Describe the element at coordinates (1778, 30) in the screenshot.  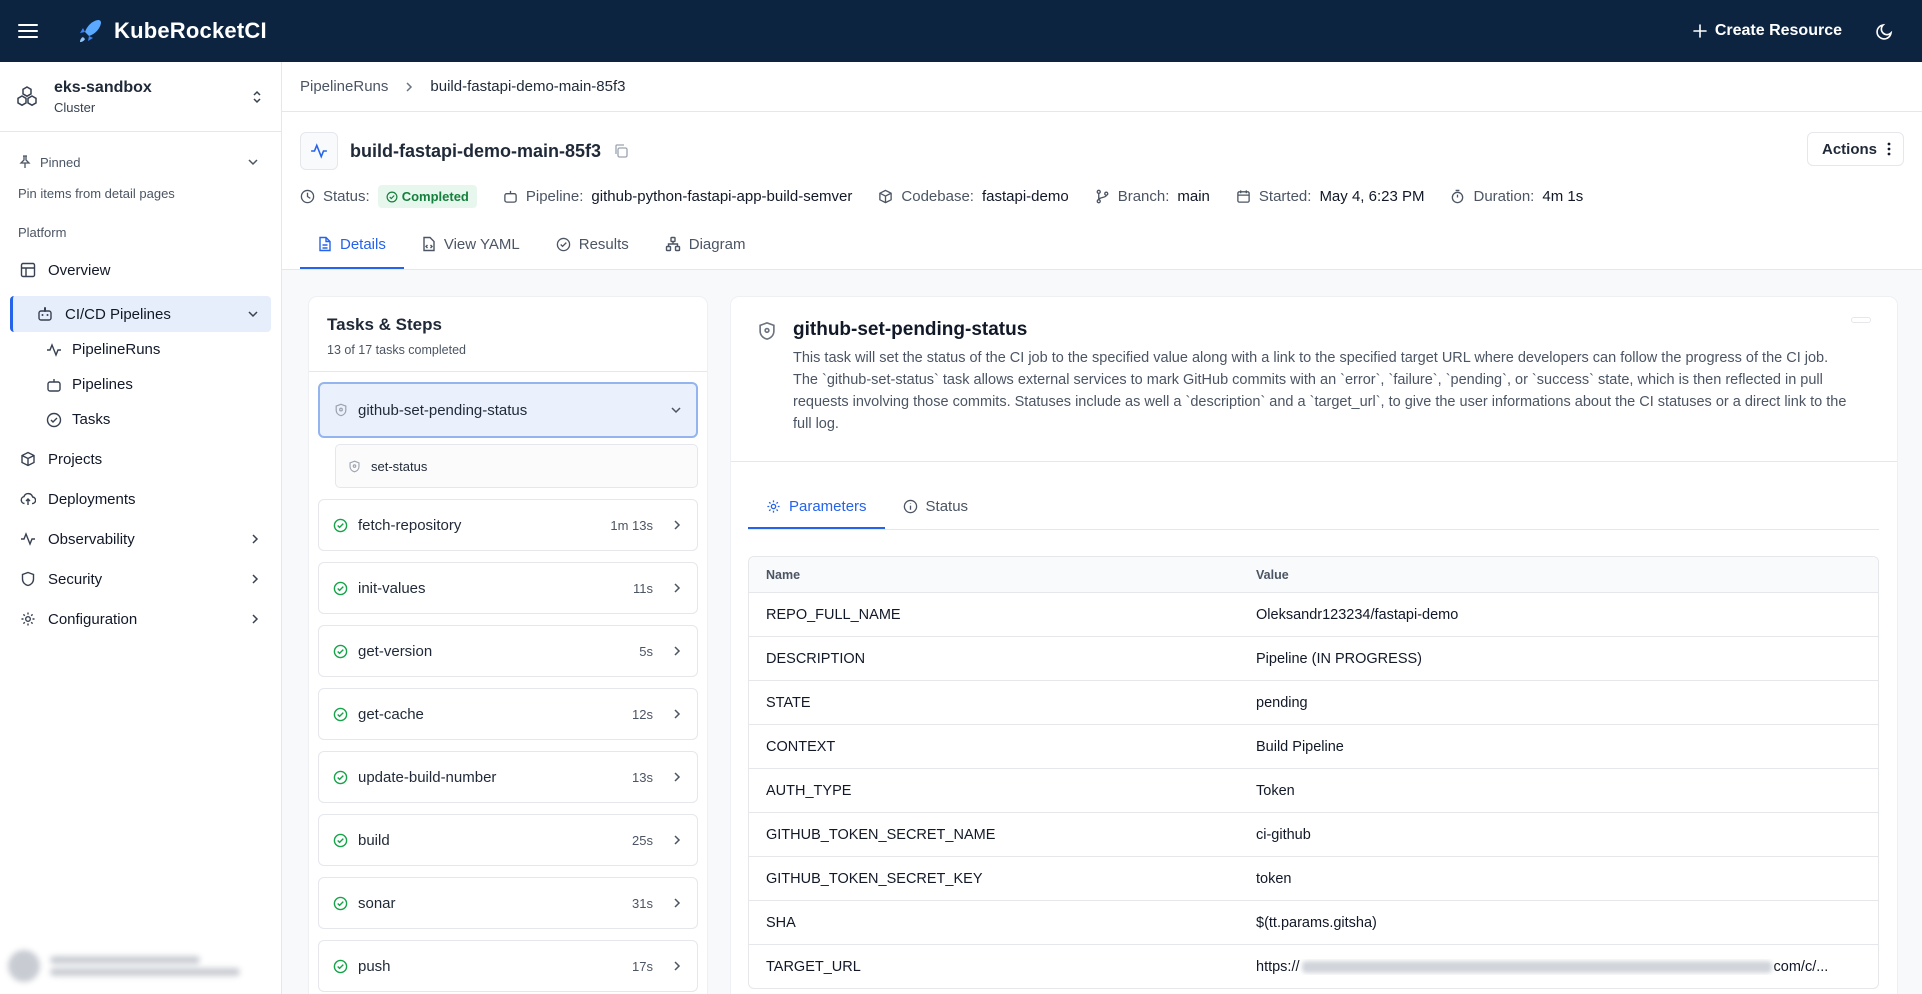
I see `create-resource-label: Create Resource` at that location.